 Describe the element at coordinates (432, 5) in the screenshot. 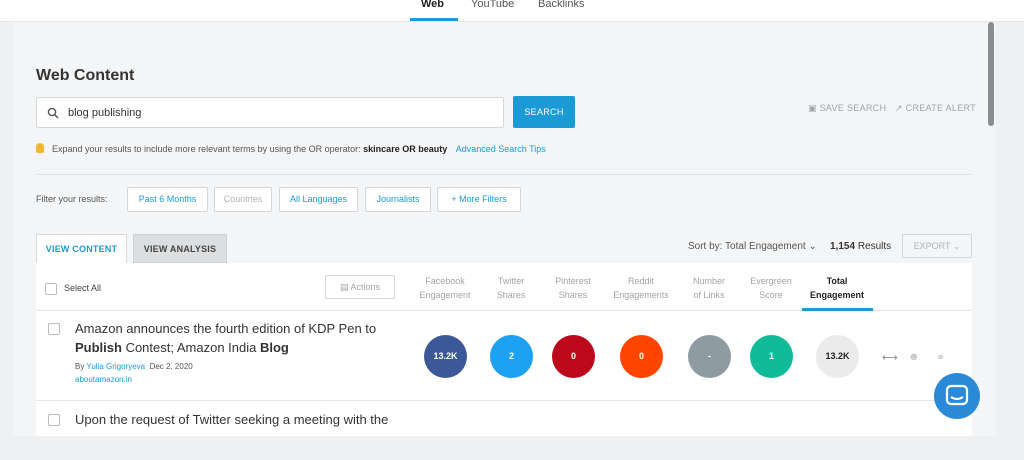

I see `tab-web: Web` at that location.